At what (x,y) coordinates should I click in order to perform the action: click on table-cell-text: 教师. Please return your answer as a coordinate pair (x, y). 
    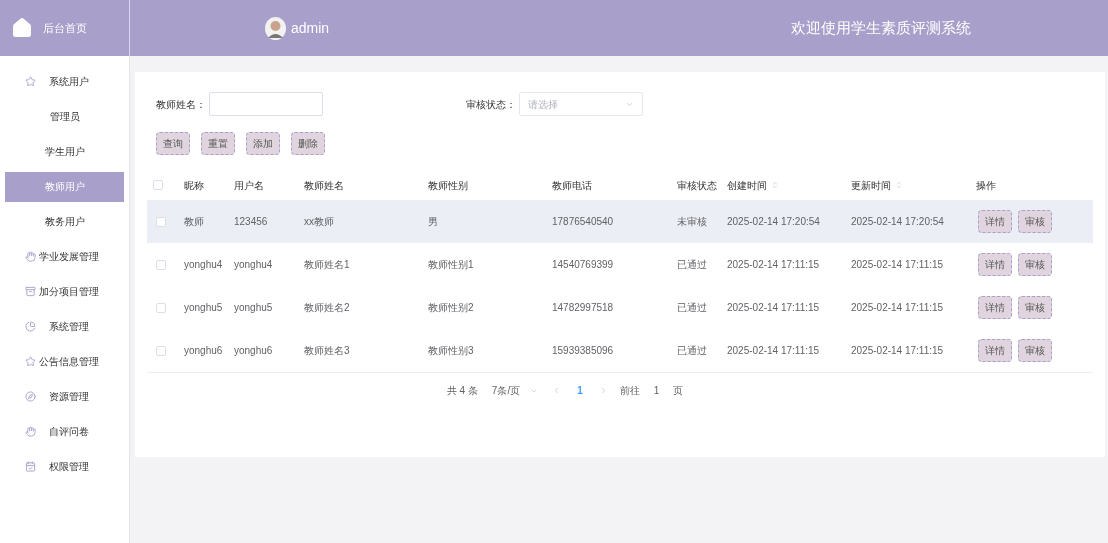
    Looking at the image, I should click on (194, 222).